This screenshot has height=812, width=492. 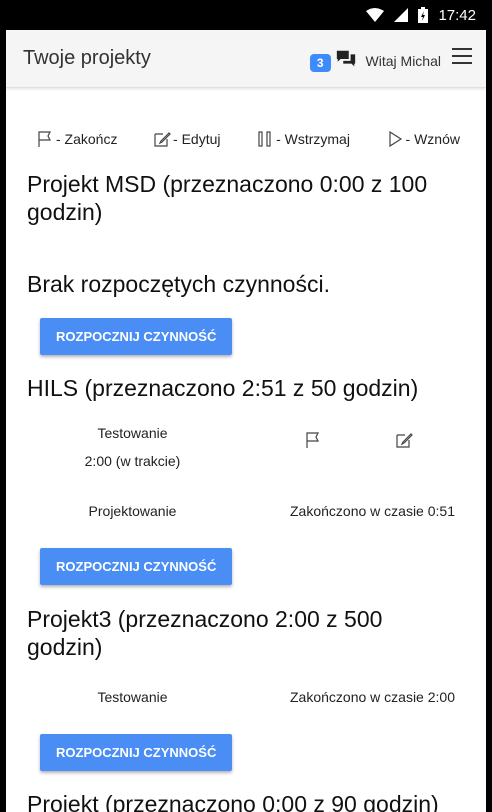 I want to click on signal-icon, so click(x=401, y=15).